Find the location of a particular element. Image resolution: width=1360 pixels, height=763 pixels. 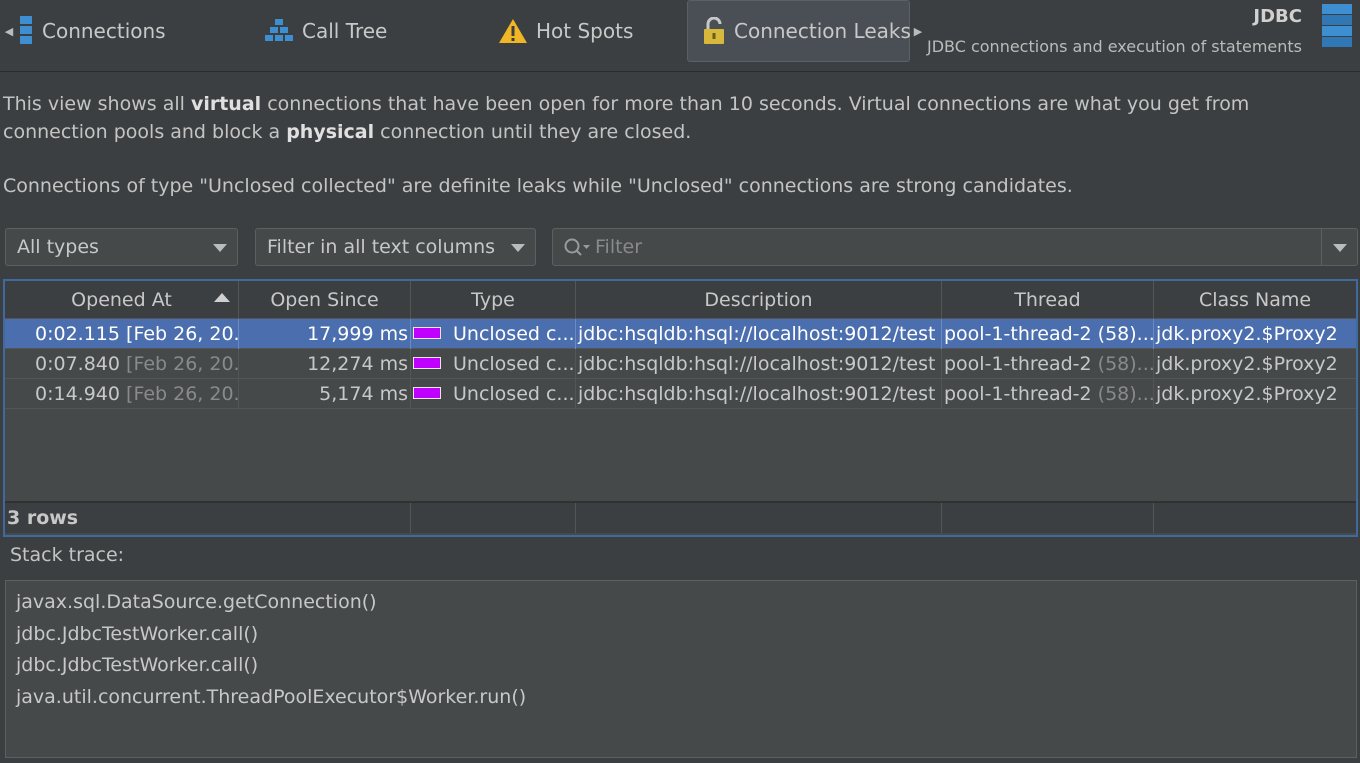

tab-label: Connection Leaks is located at coordinates (822, 31).